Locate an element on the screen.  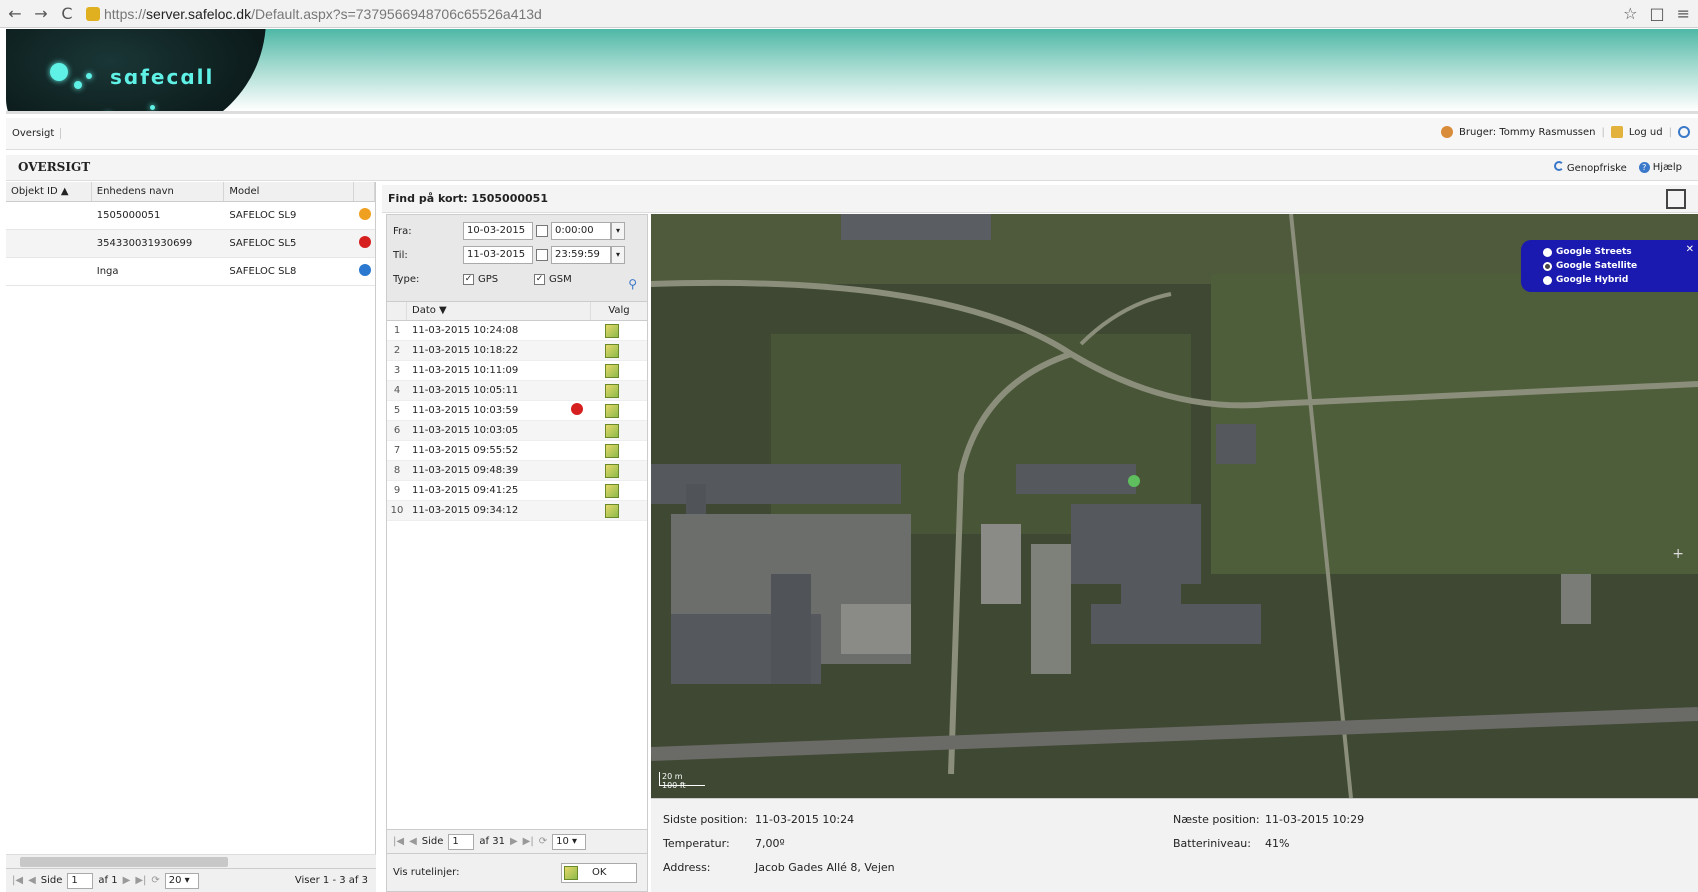
table-row: 10 11-03-2015 09:34:12 is located at coordinates (517, 511).